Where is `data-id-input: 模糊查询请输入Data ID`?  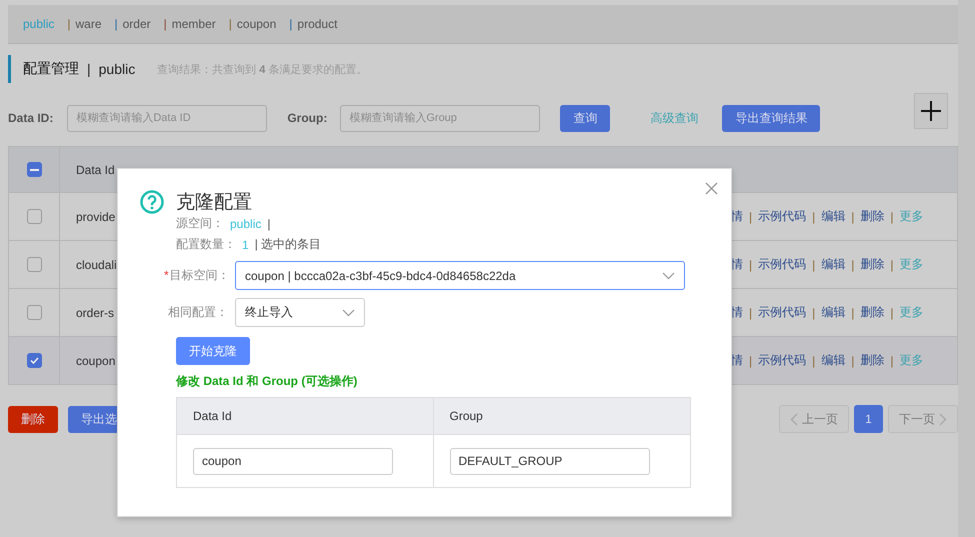 data-id-input: 模糊查询请输入Data ID is located at coordinates (167, 118).